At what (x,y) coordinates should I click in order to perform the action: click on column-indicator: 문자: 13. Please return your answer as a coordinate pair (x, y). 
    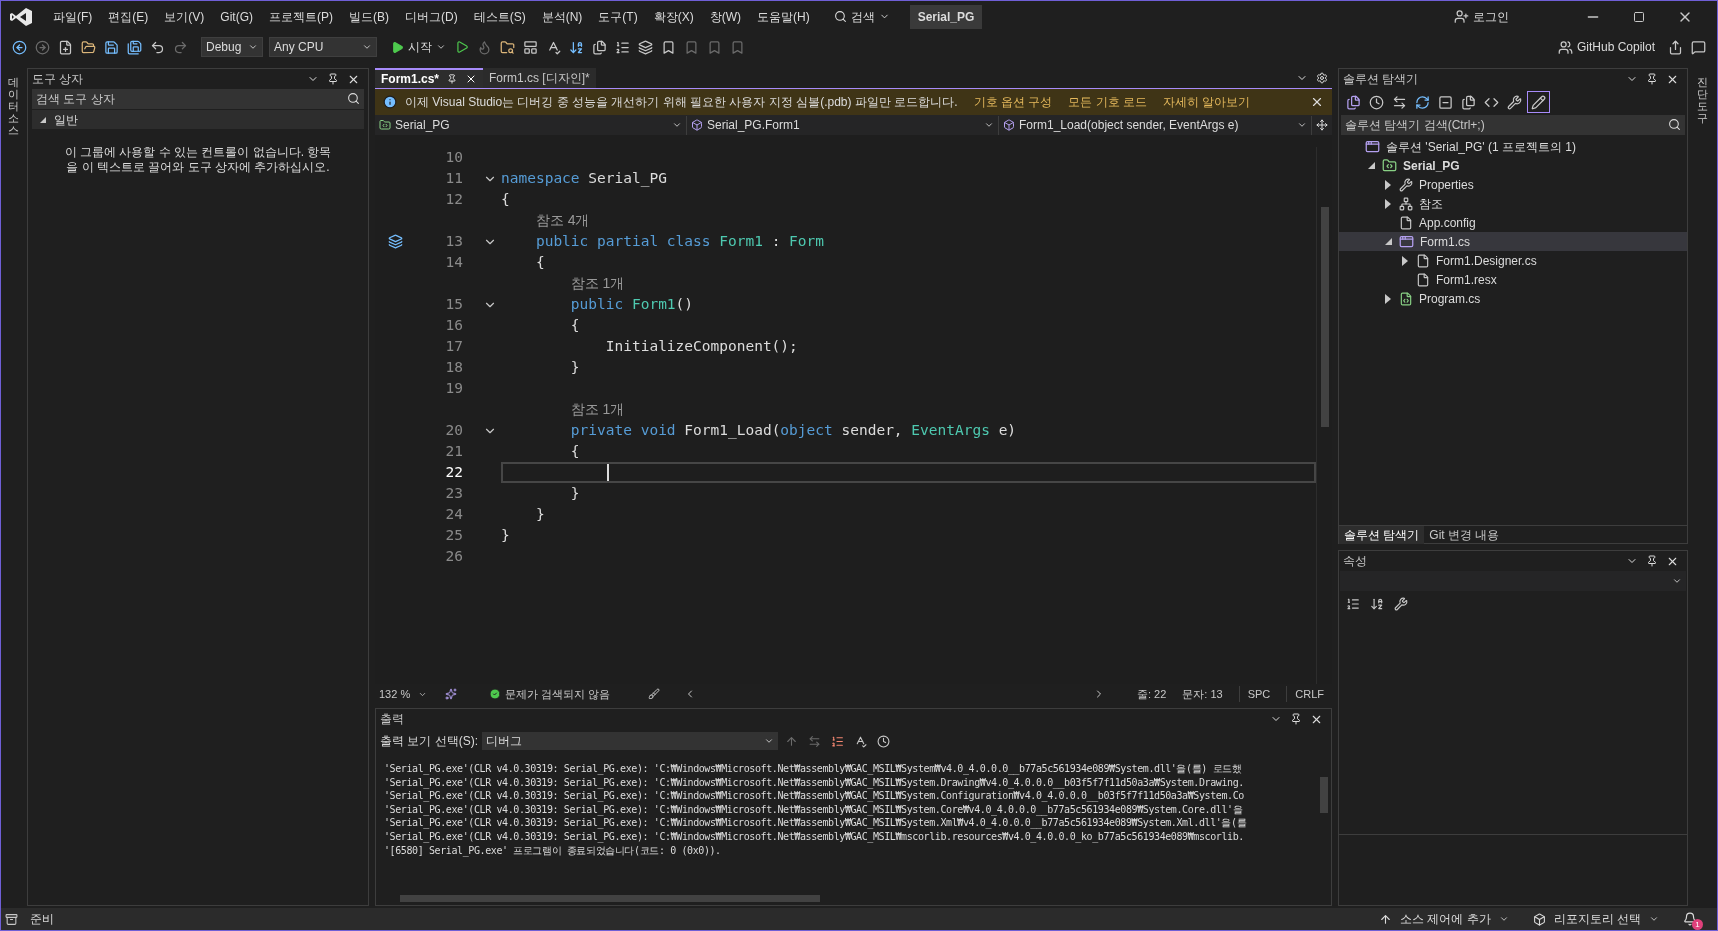
    Looking at the image, I should click on (1202, 694).